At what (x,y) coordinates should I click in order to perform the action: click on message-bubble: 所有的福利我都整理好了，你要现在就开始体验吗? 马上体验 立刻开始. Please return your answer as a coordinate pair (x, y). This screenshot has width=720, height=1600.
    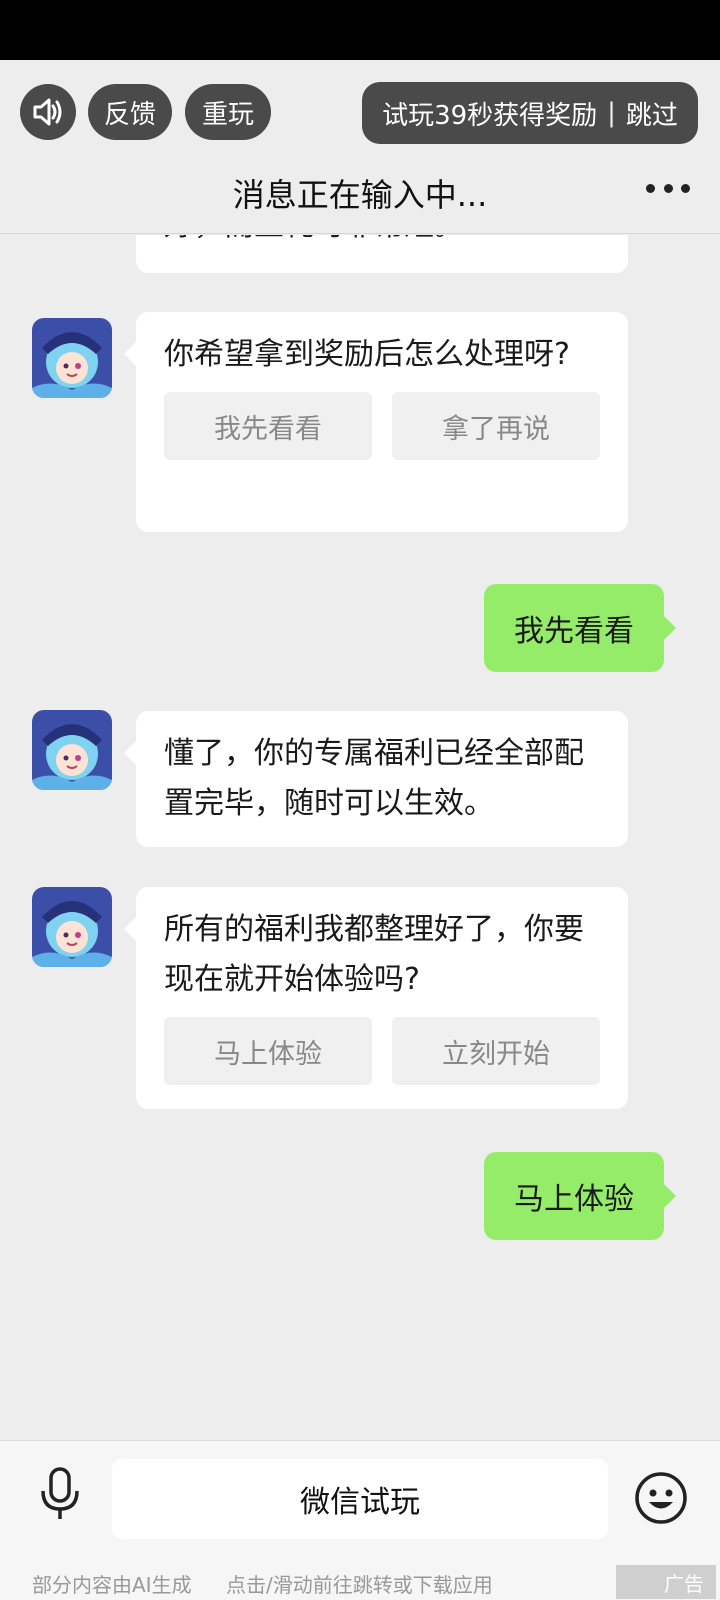
    Looking at the image, I should click on (376, 998).